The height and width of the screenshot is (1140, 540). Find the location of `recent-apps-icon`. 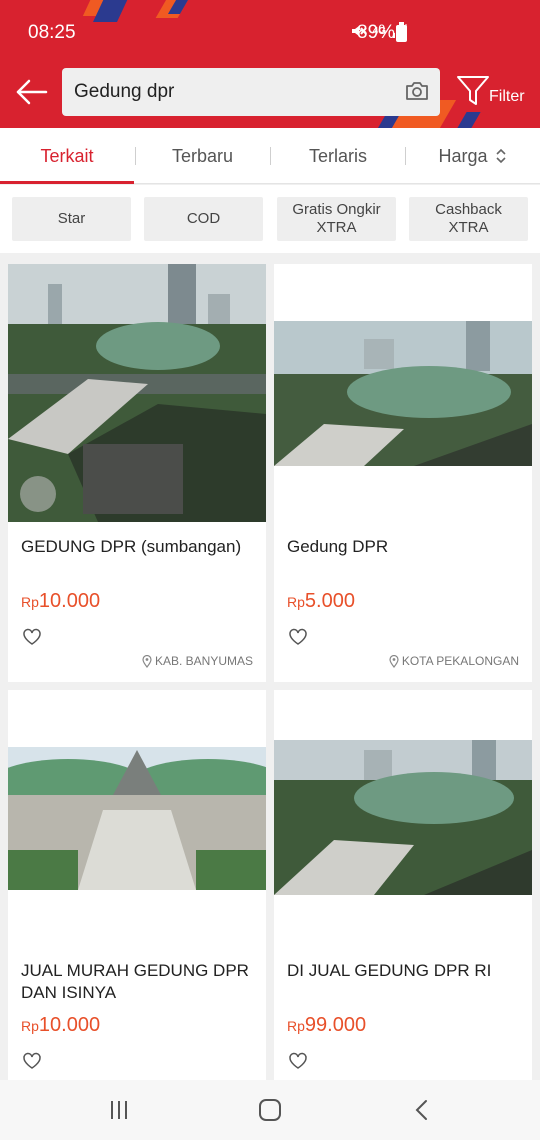

recent-apps-icon is located at coordinates (119, 1110).